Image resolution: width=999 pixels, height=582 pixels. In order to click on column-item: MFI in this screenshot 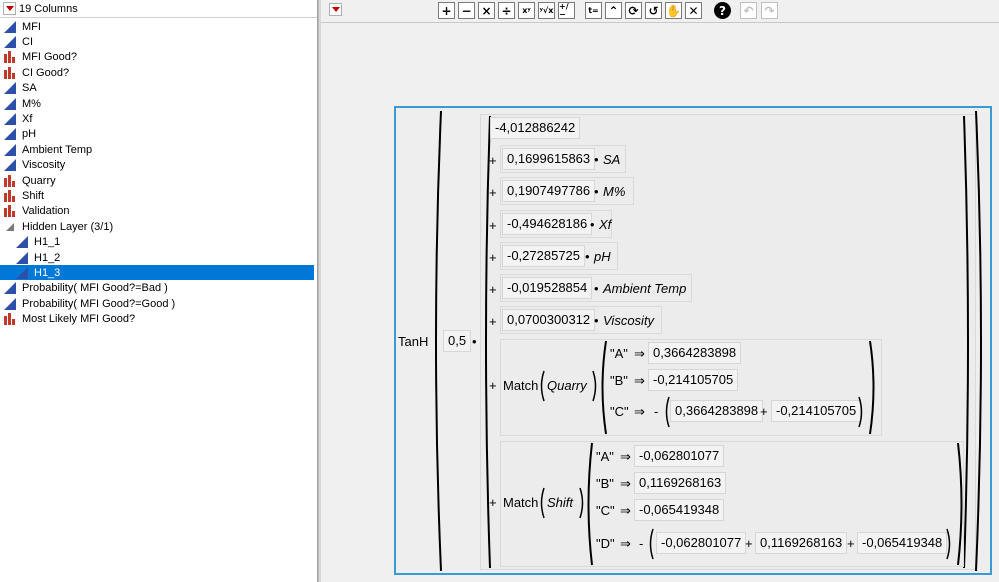, I will do `click(157, 26)`.